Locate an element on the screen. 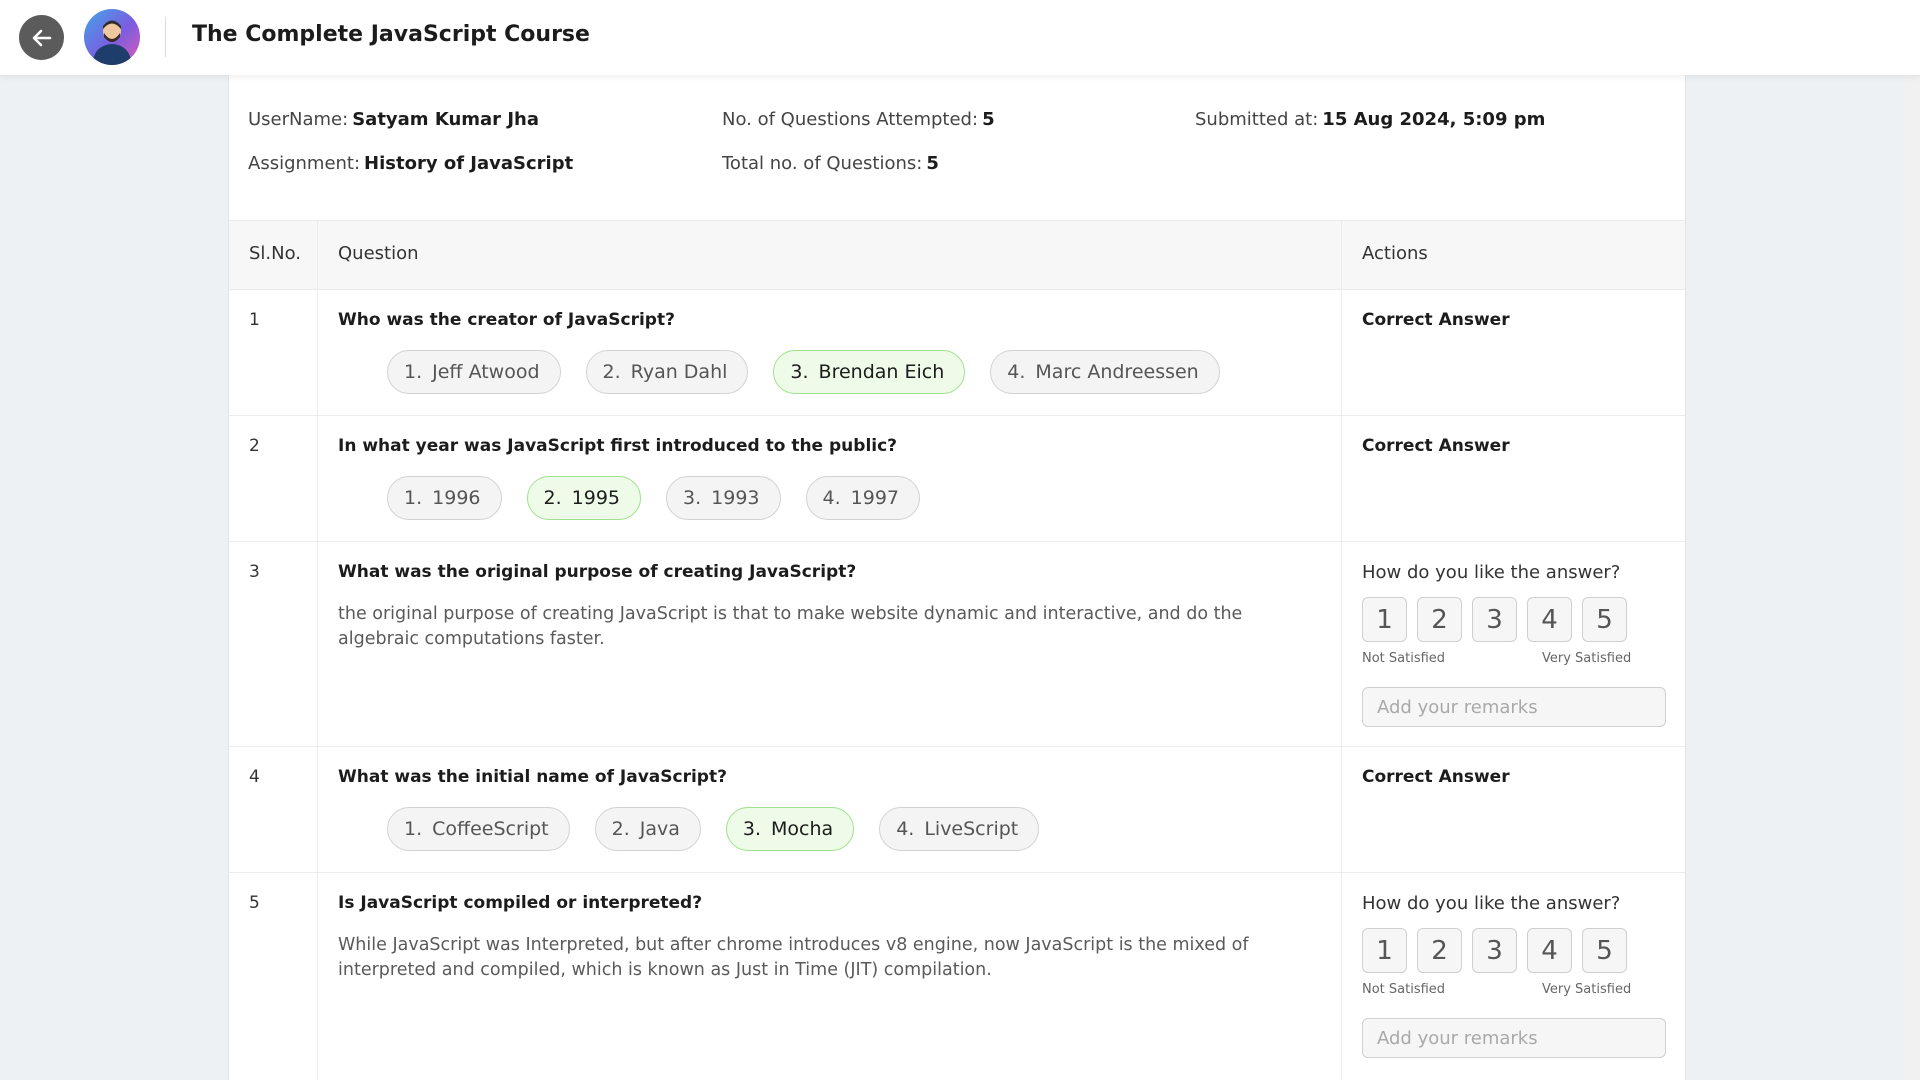 The height and width of the screenshot is (1080, 1920). option-label: Brendan Eich is located at coordinates (881, 372).